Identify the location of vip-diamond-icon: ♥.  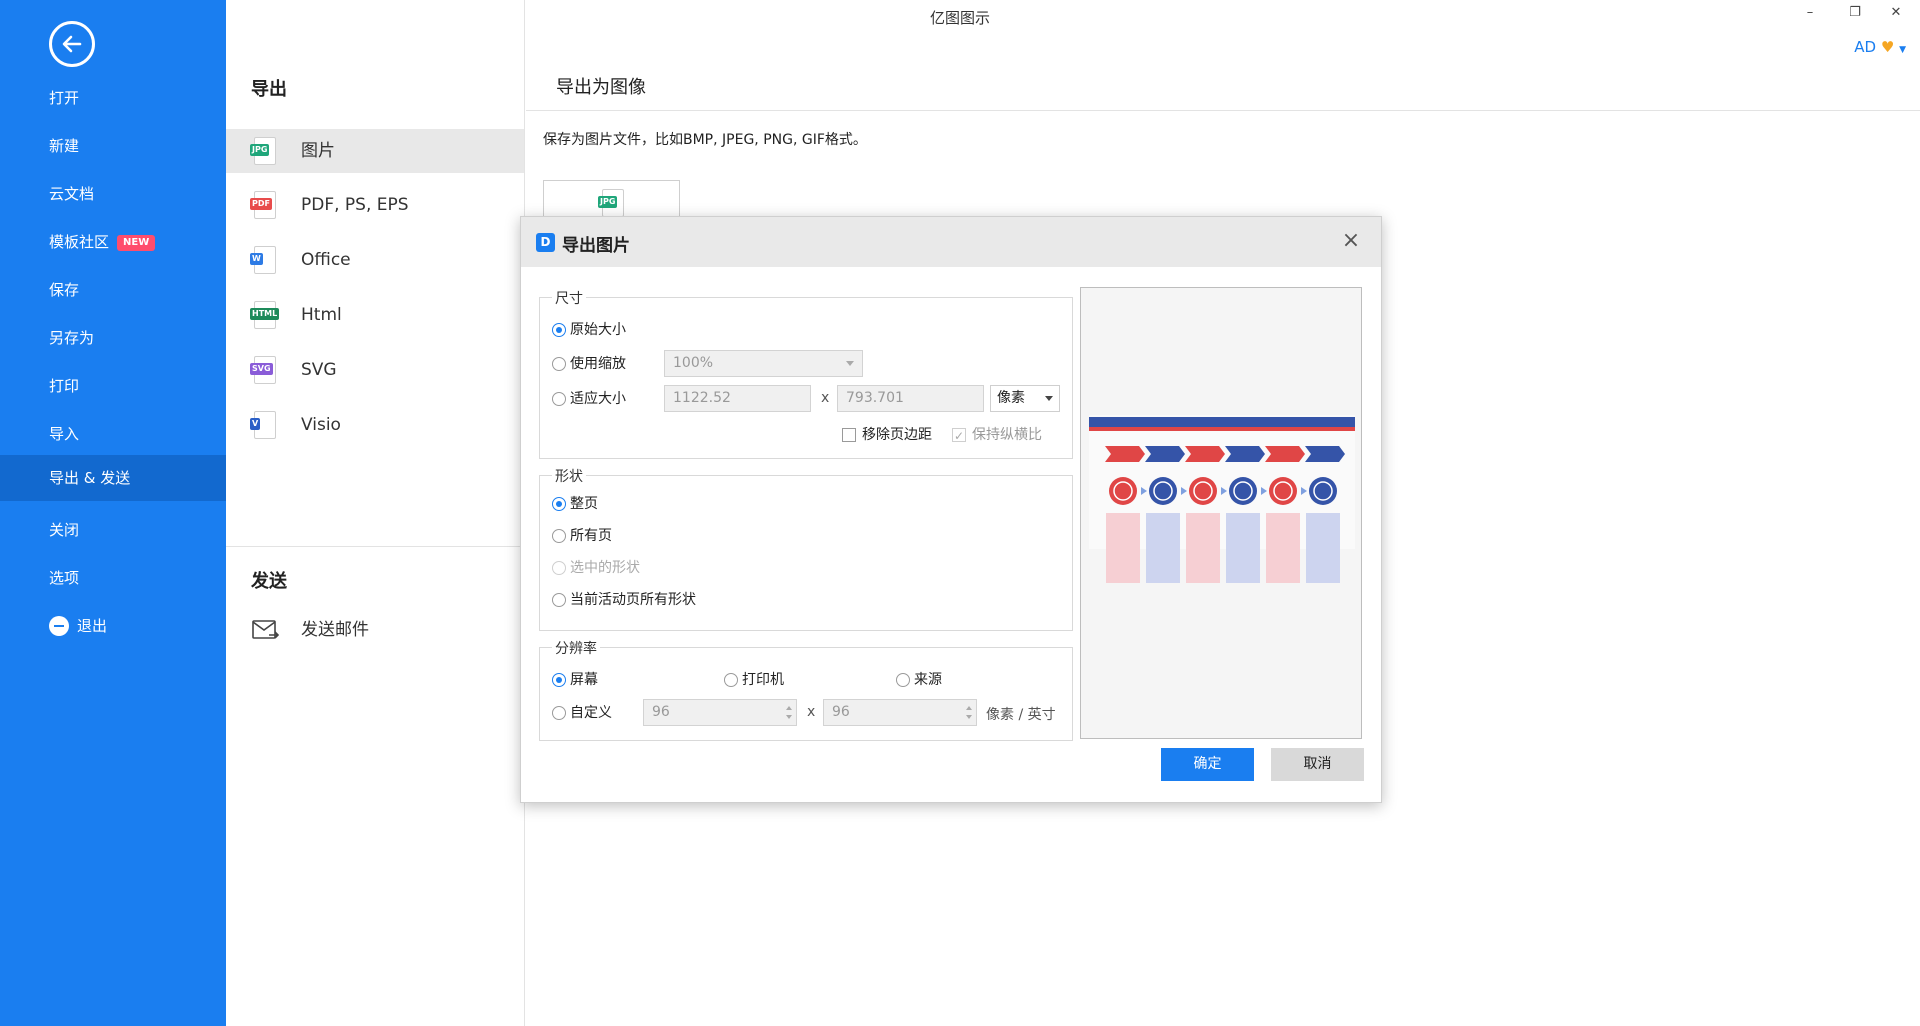
(1887, 47).